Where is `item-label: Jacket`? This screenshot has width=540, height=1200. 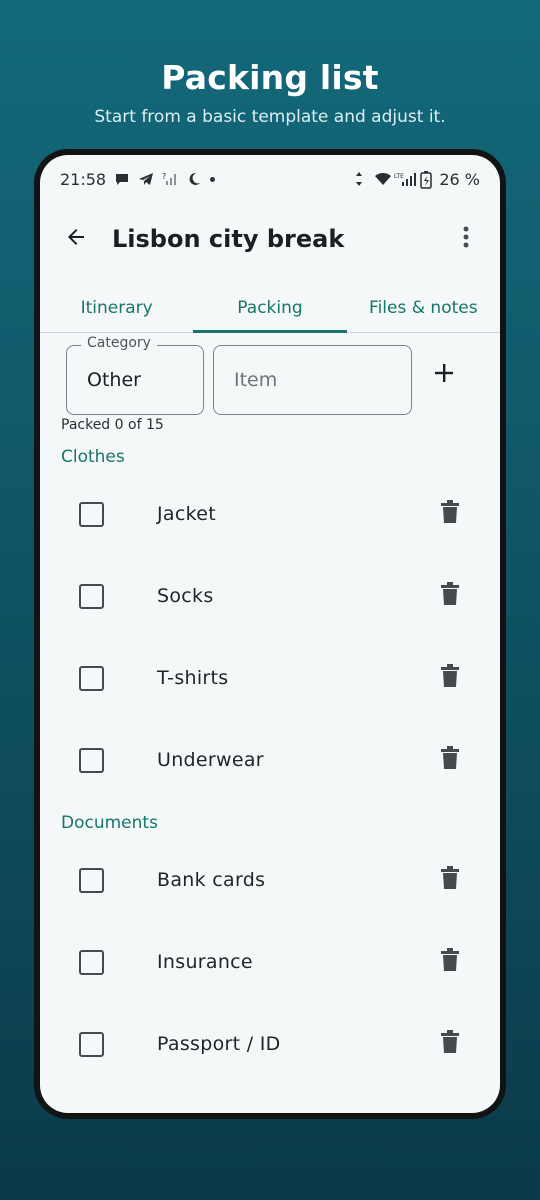
item-label: Jacket is located at coordinates (186, 514).